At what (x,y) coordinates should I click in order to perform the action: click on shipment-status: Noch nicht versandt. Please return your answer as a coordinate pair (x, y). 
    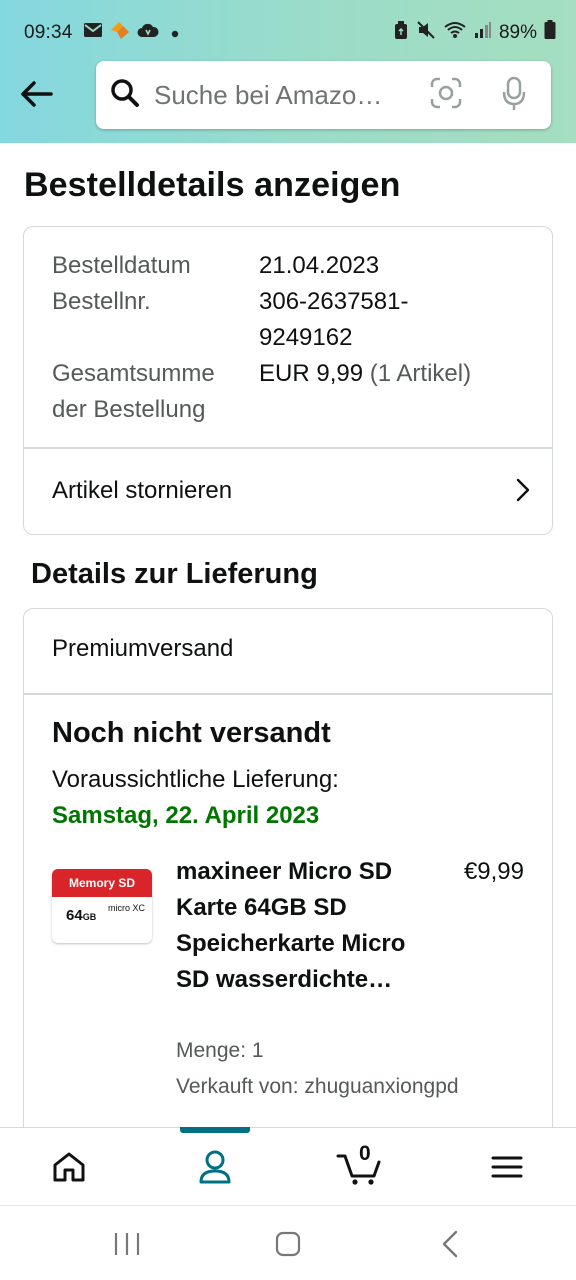
    Looking at the image, I should click on (191, 733).